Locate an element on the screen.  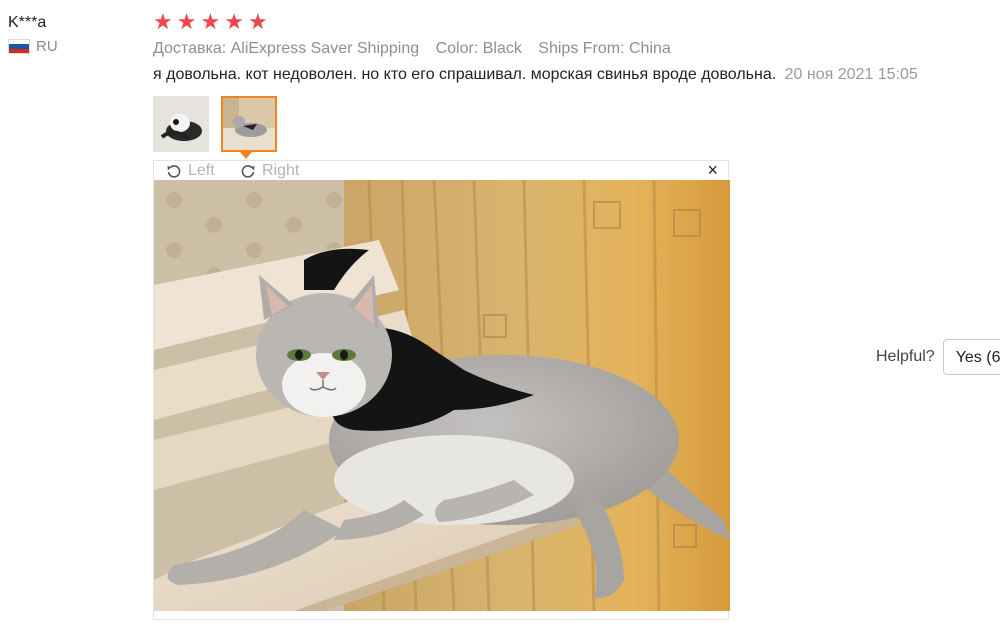
helpful-yes-button: Yes (6 is located at coordinates (971, 357).